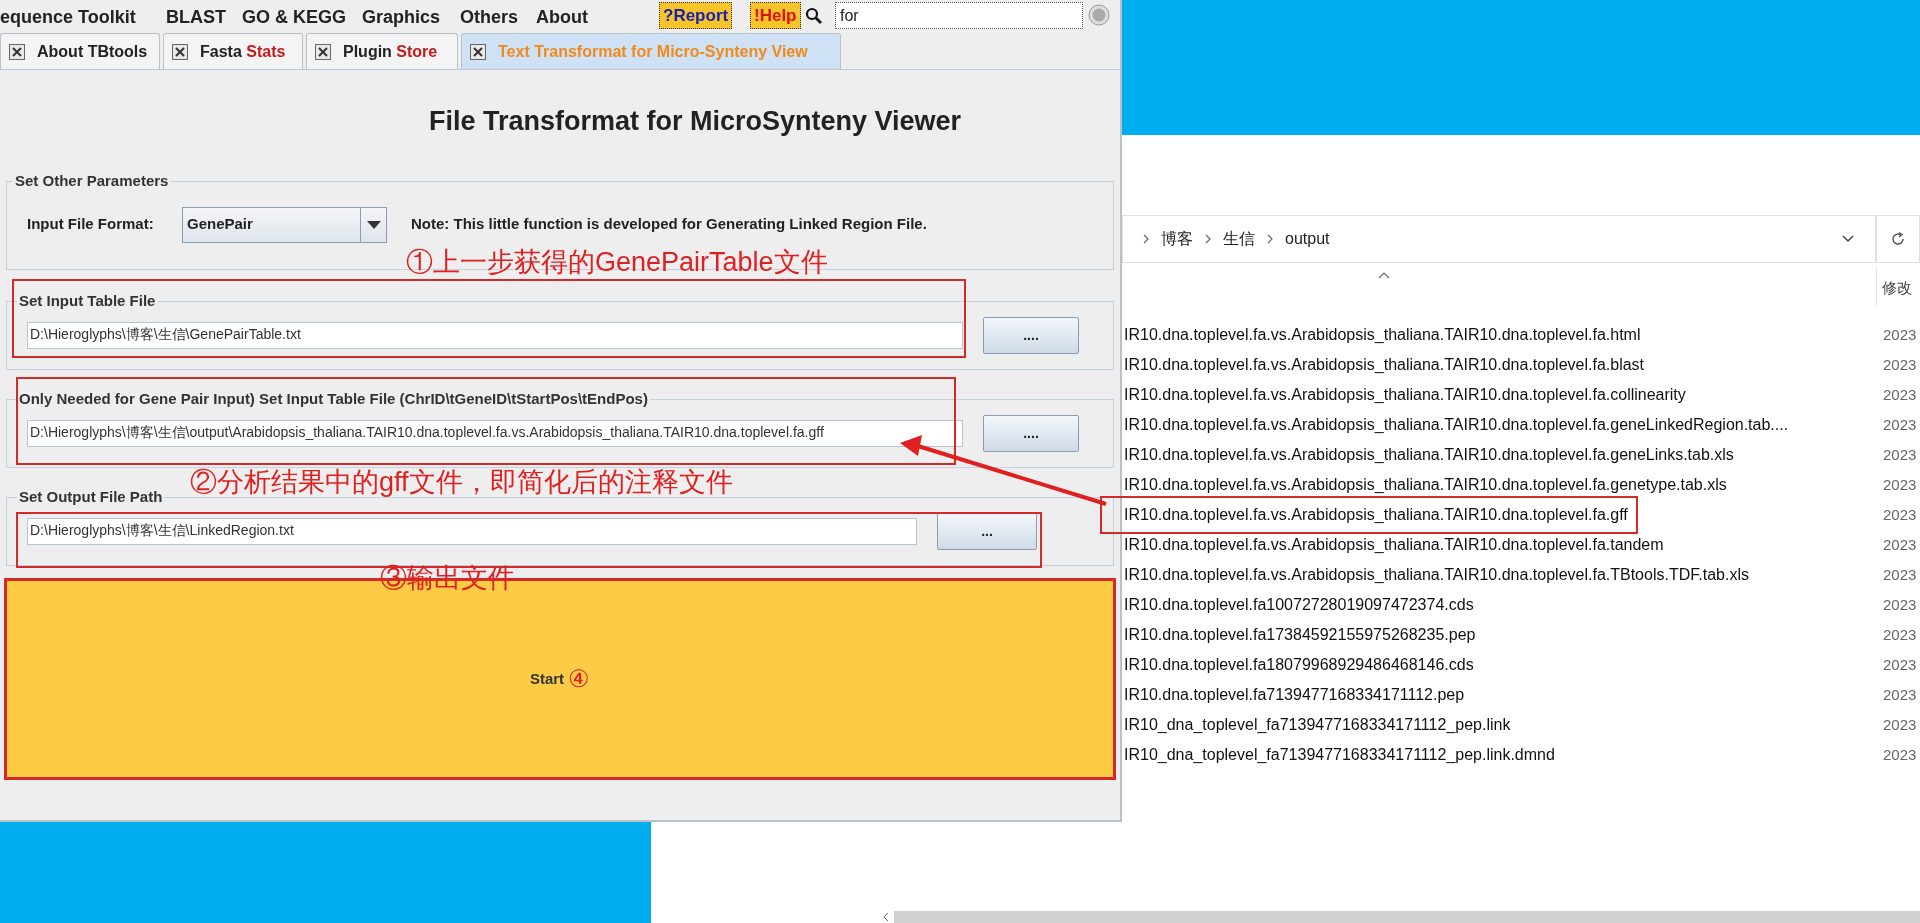 The image size is (1920, 923). What do you see at coordinates (91, 224) in the screenshot?
I see `field-label: Input File Format:` at bounding box center [91, 224].